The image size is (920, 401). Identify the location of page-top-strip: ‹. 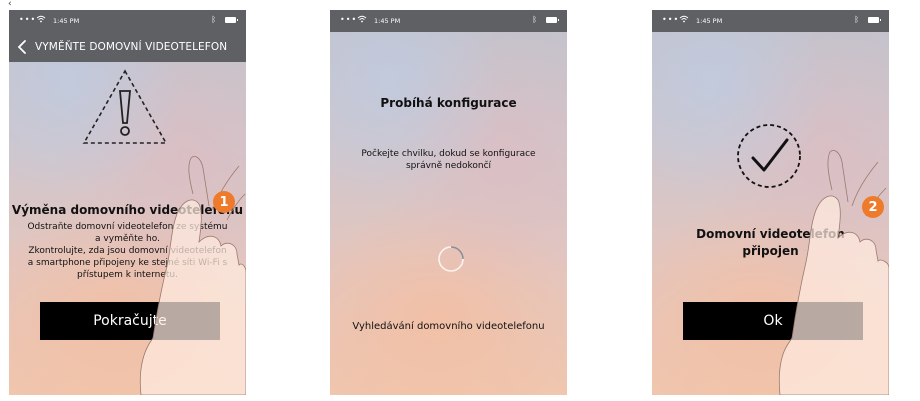
(460, 5).